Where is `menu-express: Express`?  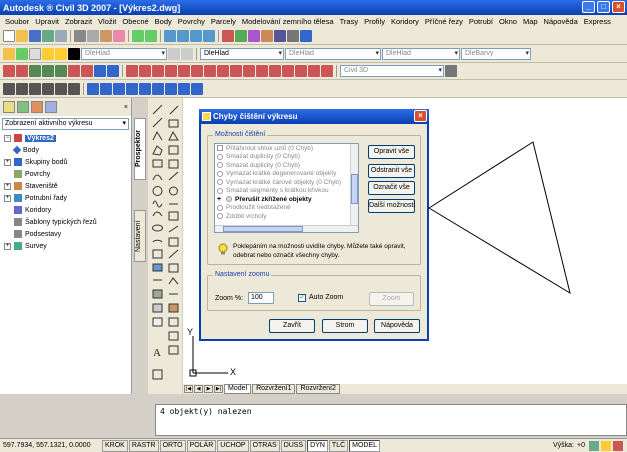
menu-express: Express is located at coordinates (597, 21).